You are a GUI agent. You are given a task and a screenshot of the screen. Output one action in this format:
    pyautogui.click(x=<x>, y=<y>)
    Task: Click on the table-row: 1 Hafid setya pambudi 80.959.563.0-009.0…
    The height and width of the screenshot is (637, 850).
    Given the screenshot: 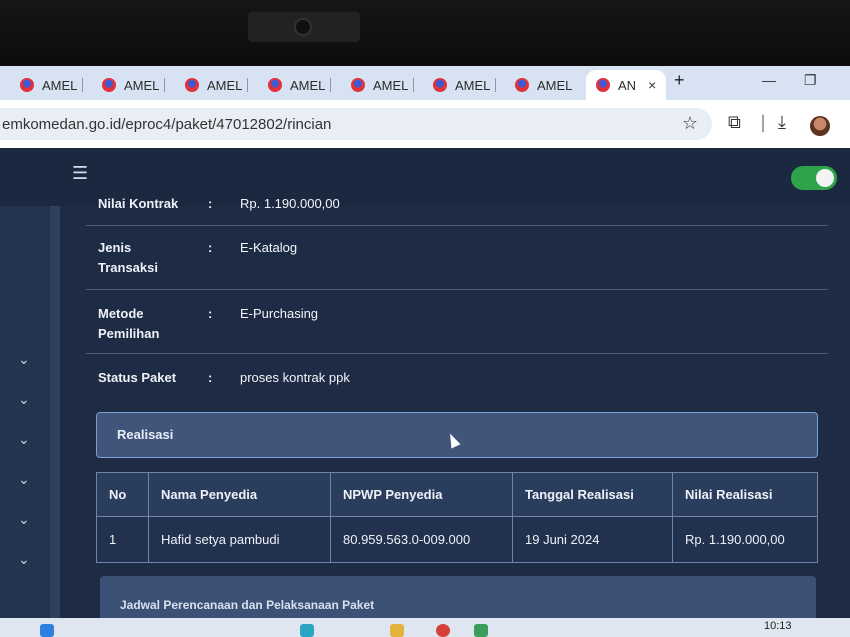 What is the action you would take?
    pyautogui.click(x=457, y=539)
    